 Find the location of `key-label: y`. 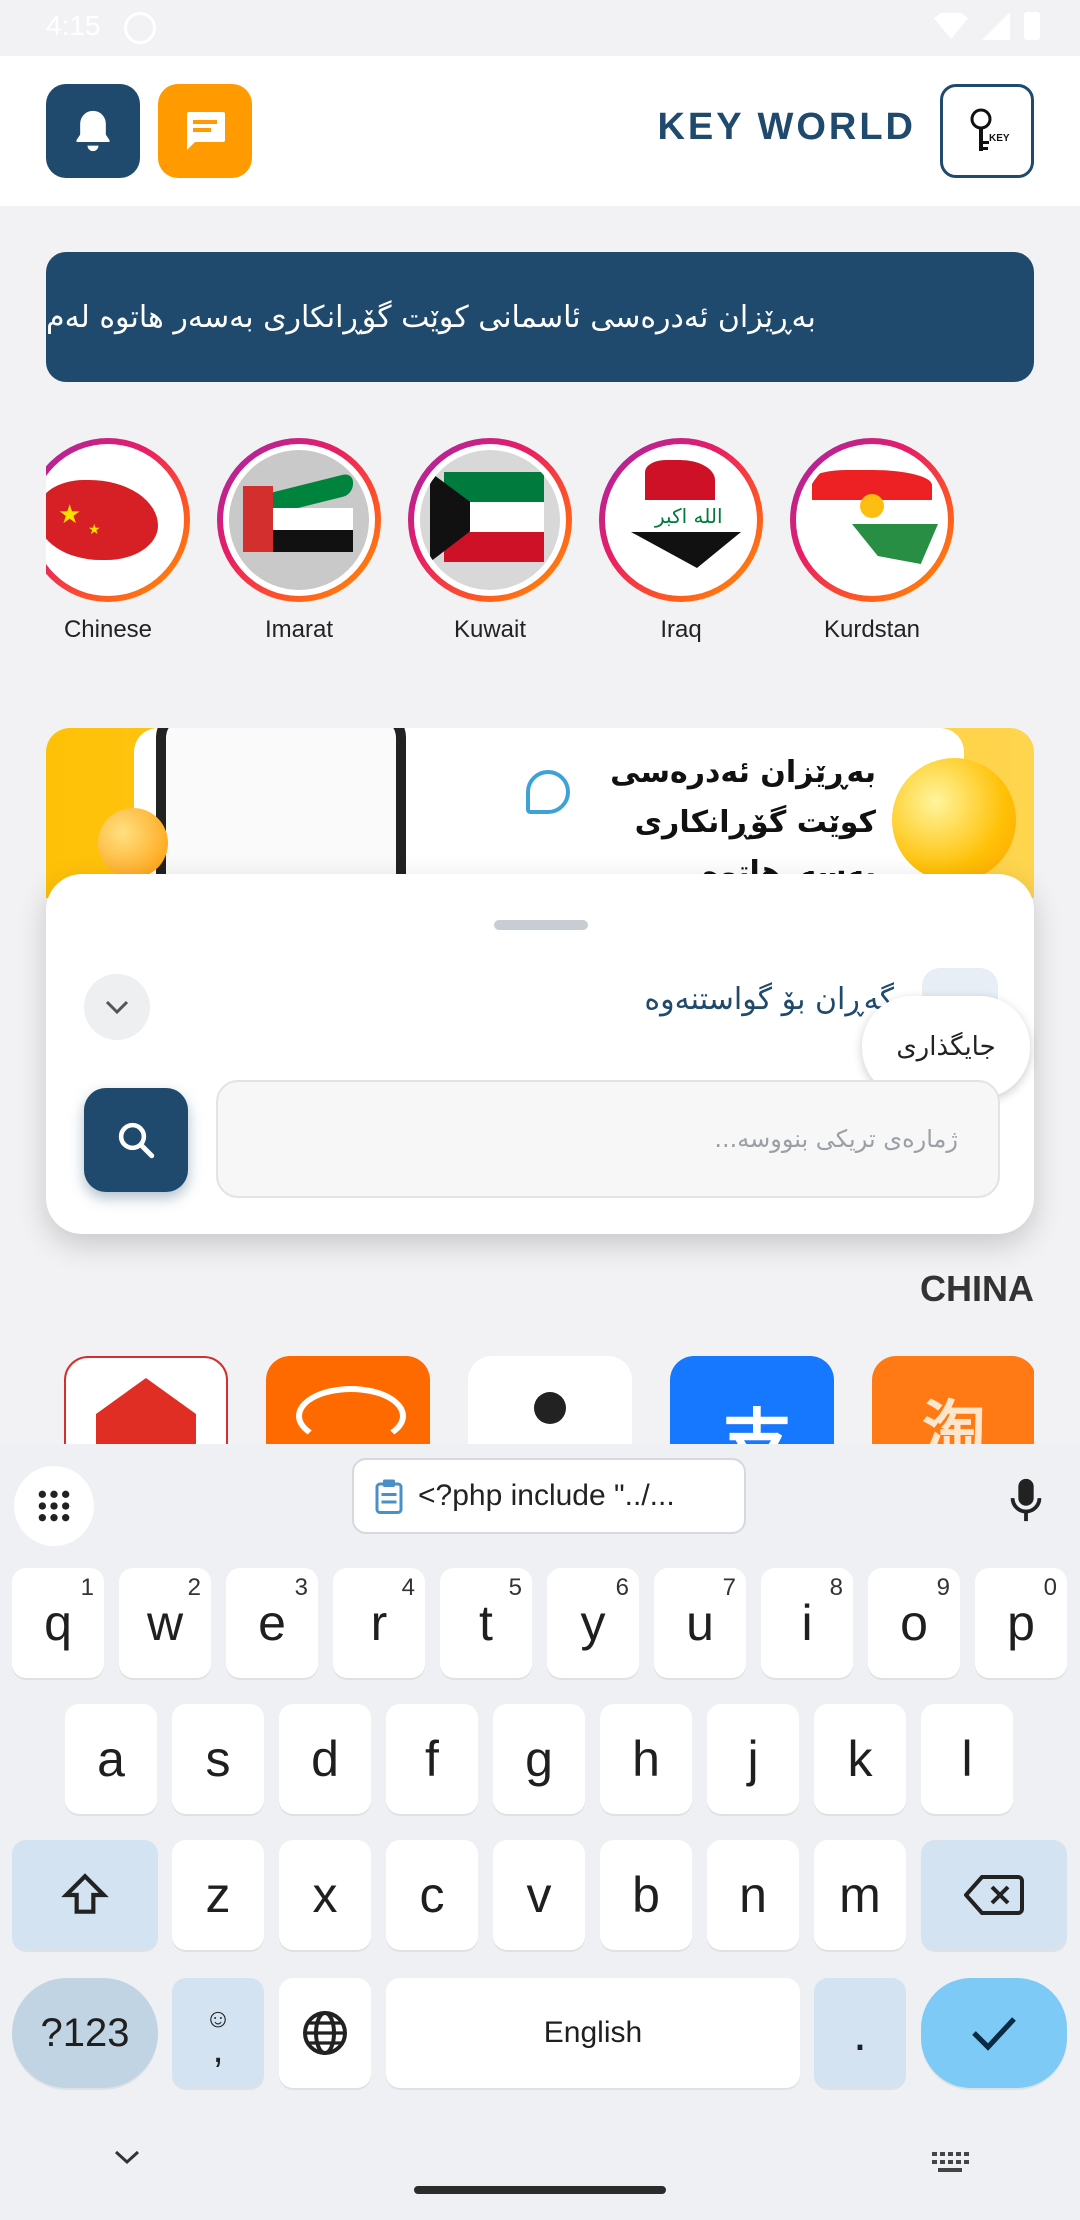

key-label: y is located at coordinates (593, 1623).